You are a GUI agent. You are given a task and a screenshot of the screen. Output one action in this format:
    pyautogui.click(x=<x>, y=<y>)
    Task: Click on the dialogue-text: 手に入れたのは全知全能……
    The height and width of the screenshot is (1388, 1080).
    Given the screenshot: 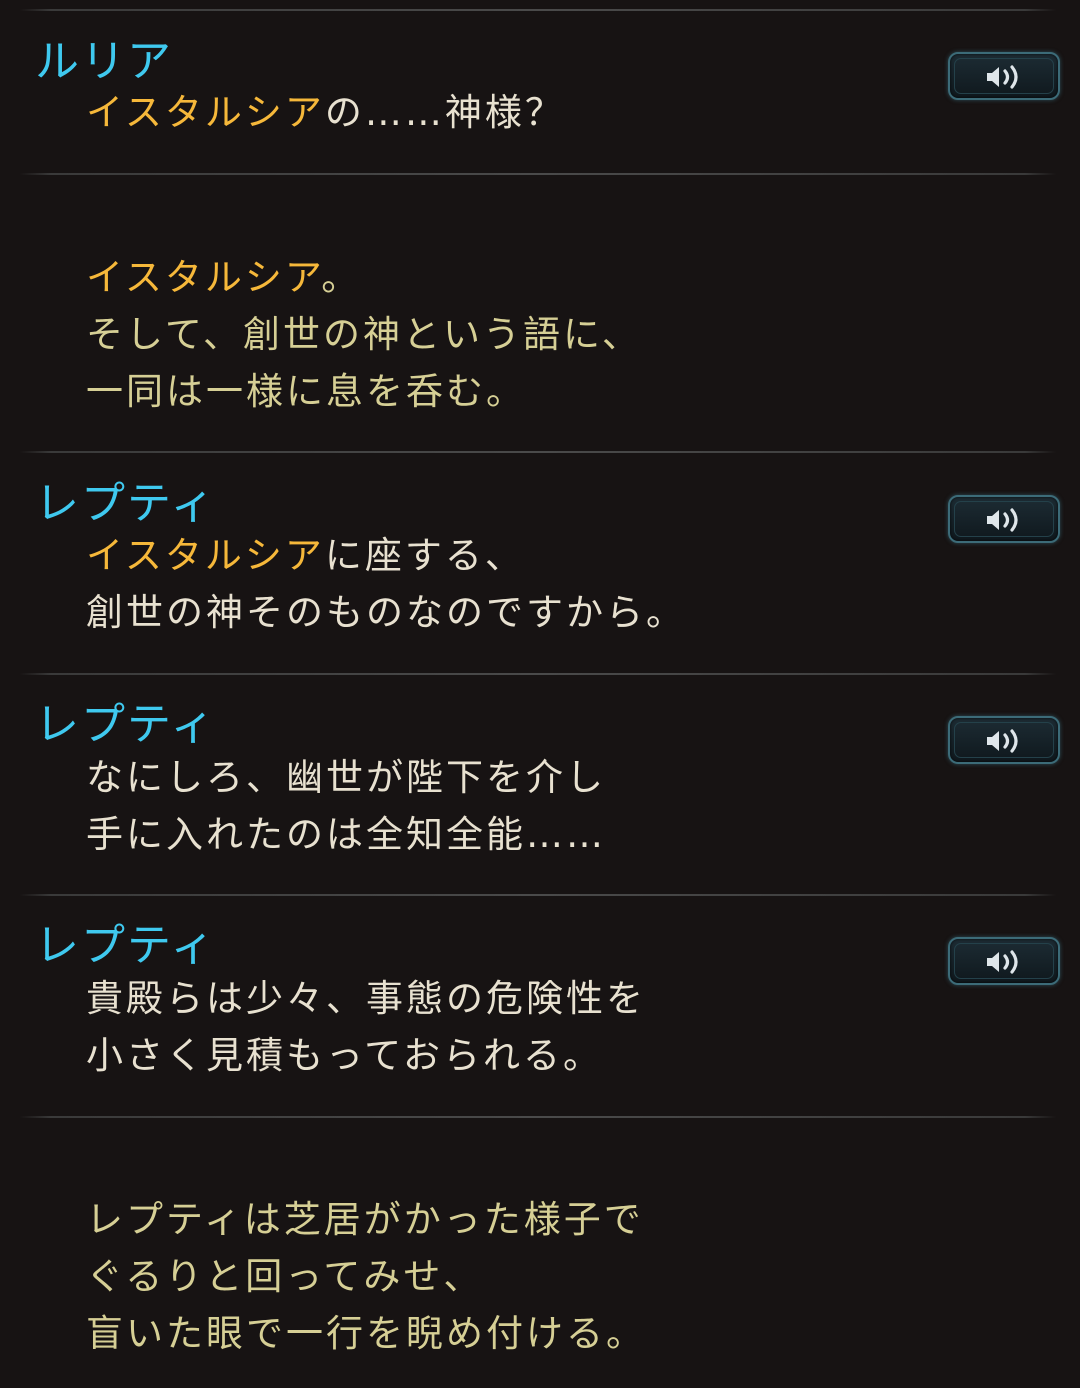 What is the action you would take?
    pyautogui.click(x=346, y=834)
    